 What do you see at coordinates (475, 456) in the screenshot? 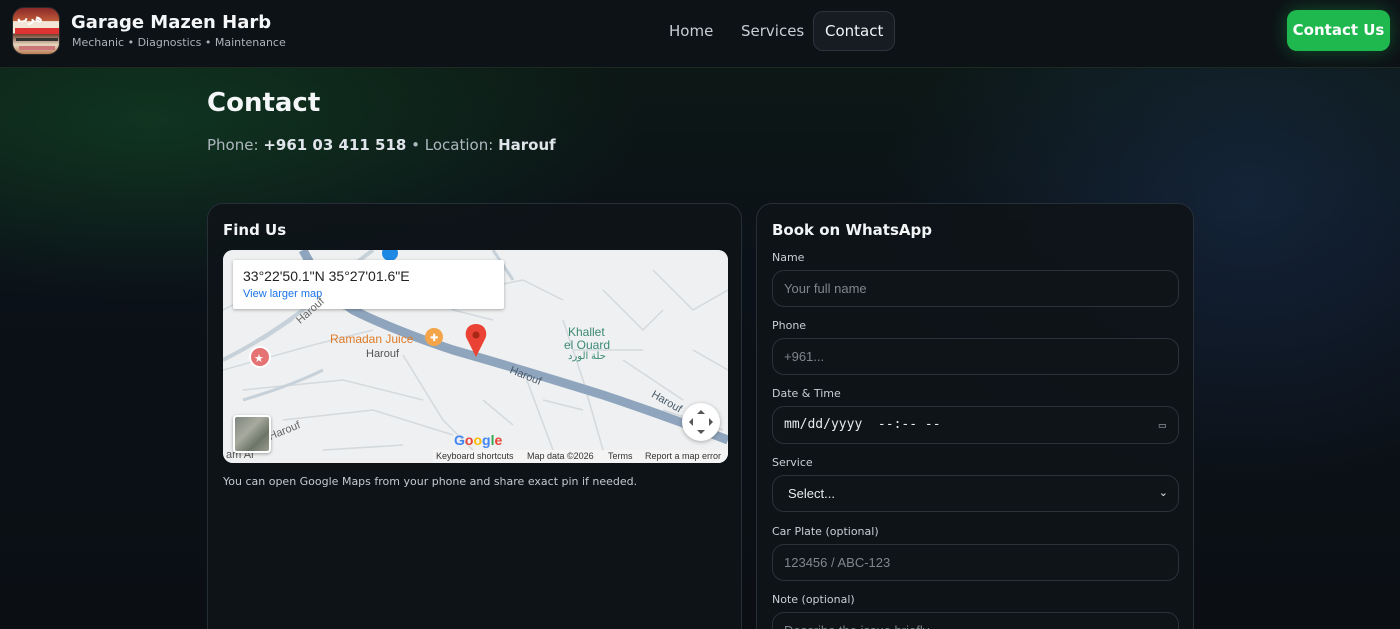
I see `keyboard-shortcuts-link: Keyboard shortcuts` at bounding box center [475, 456].